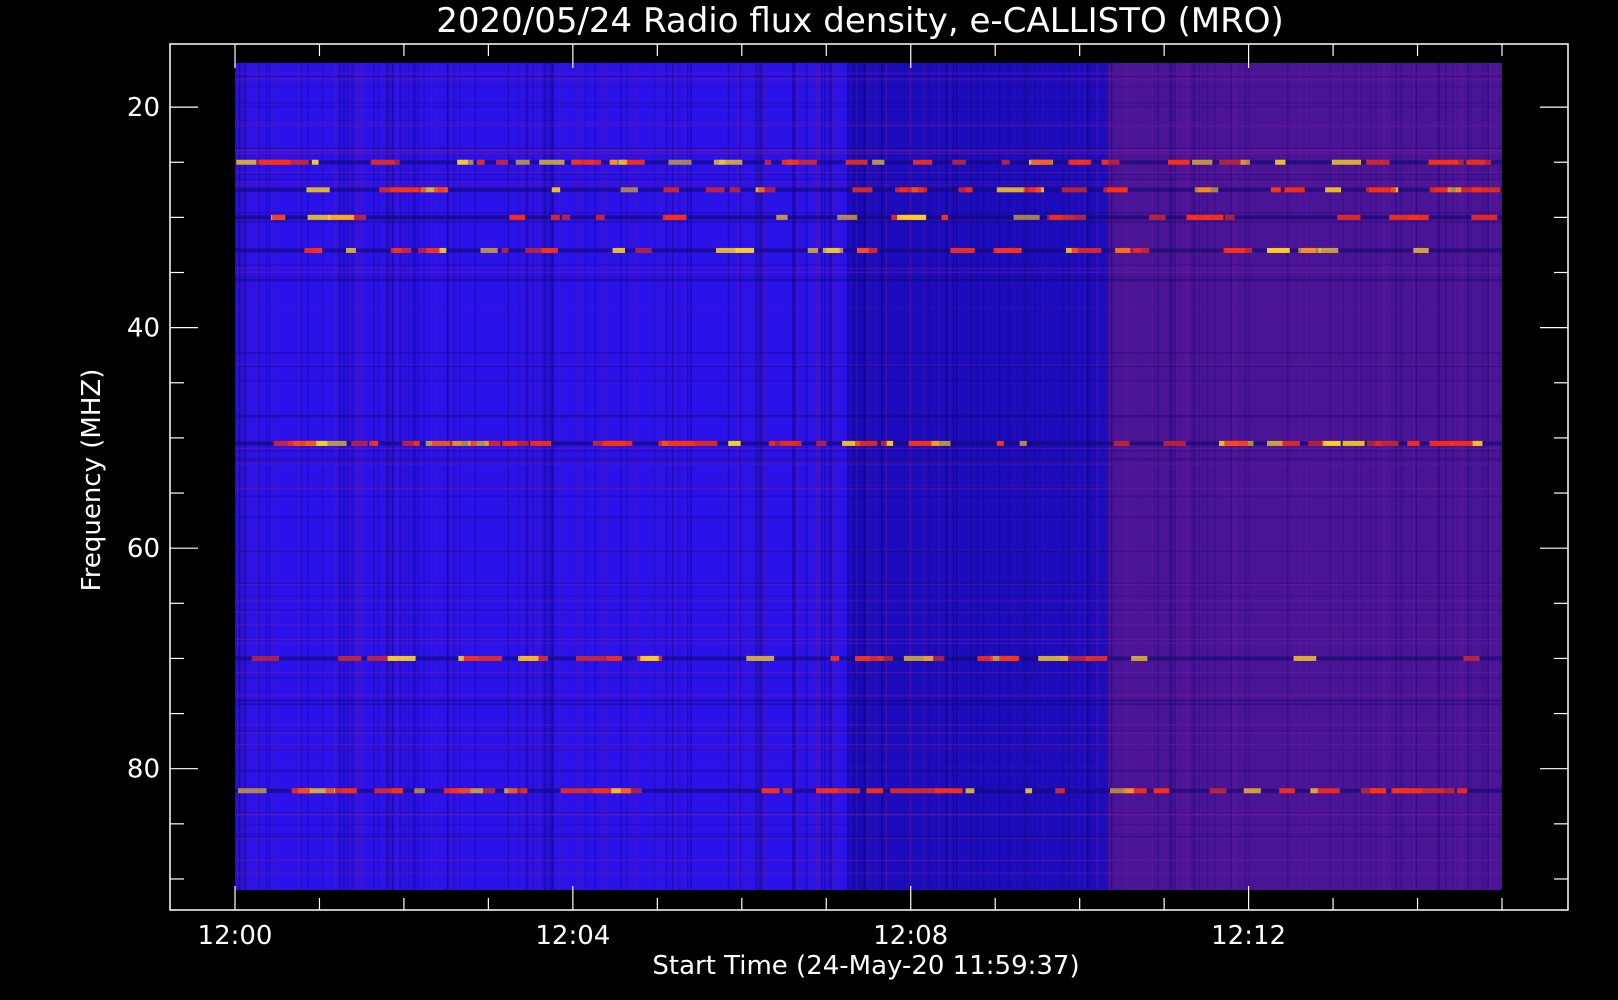 This screenshot has height=1000, width=1618. Describe the element at coordinates (92, 480) in the screenshot. I see `y-axis-label: Frequency (MHZ)` at that location.